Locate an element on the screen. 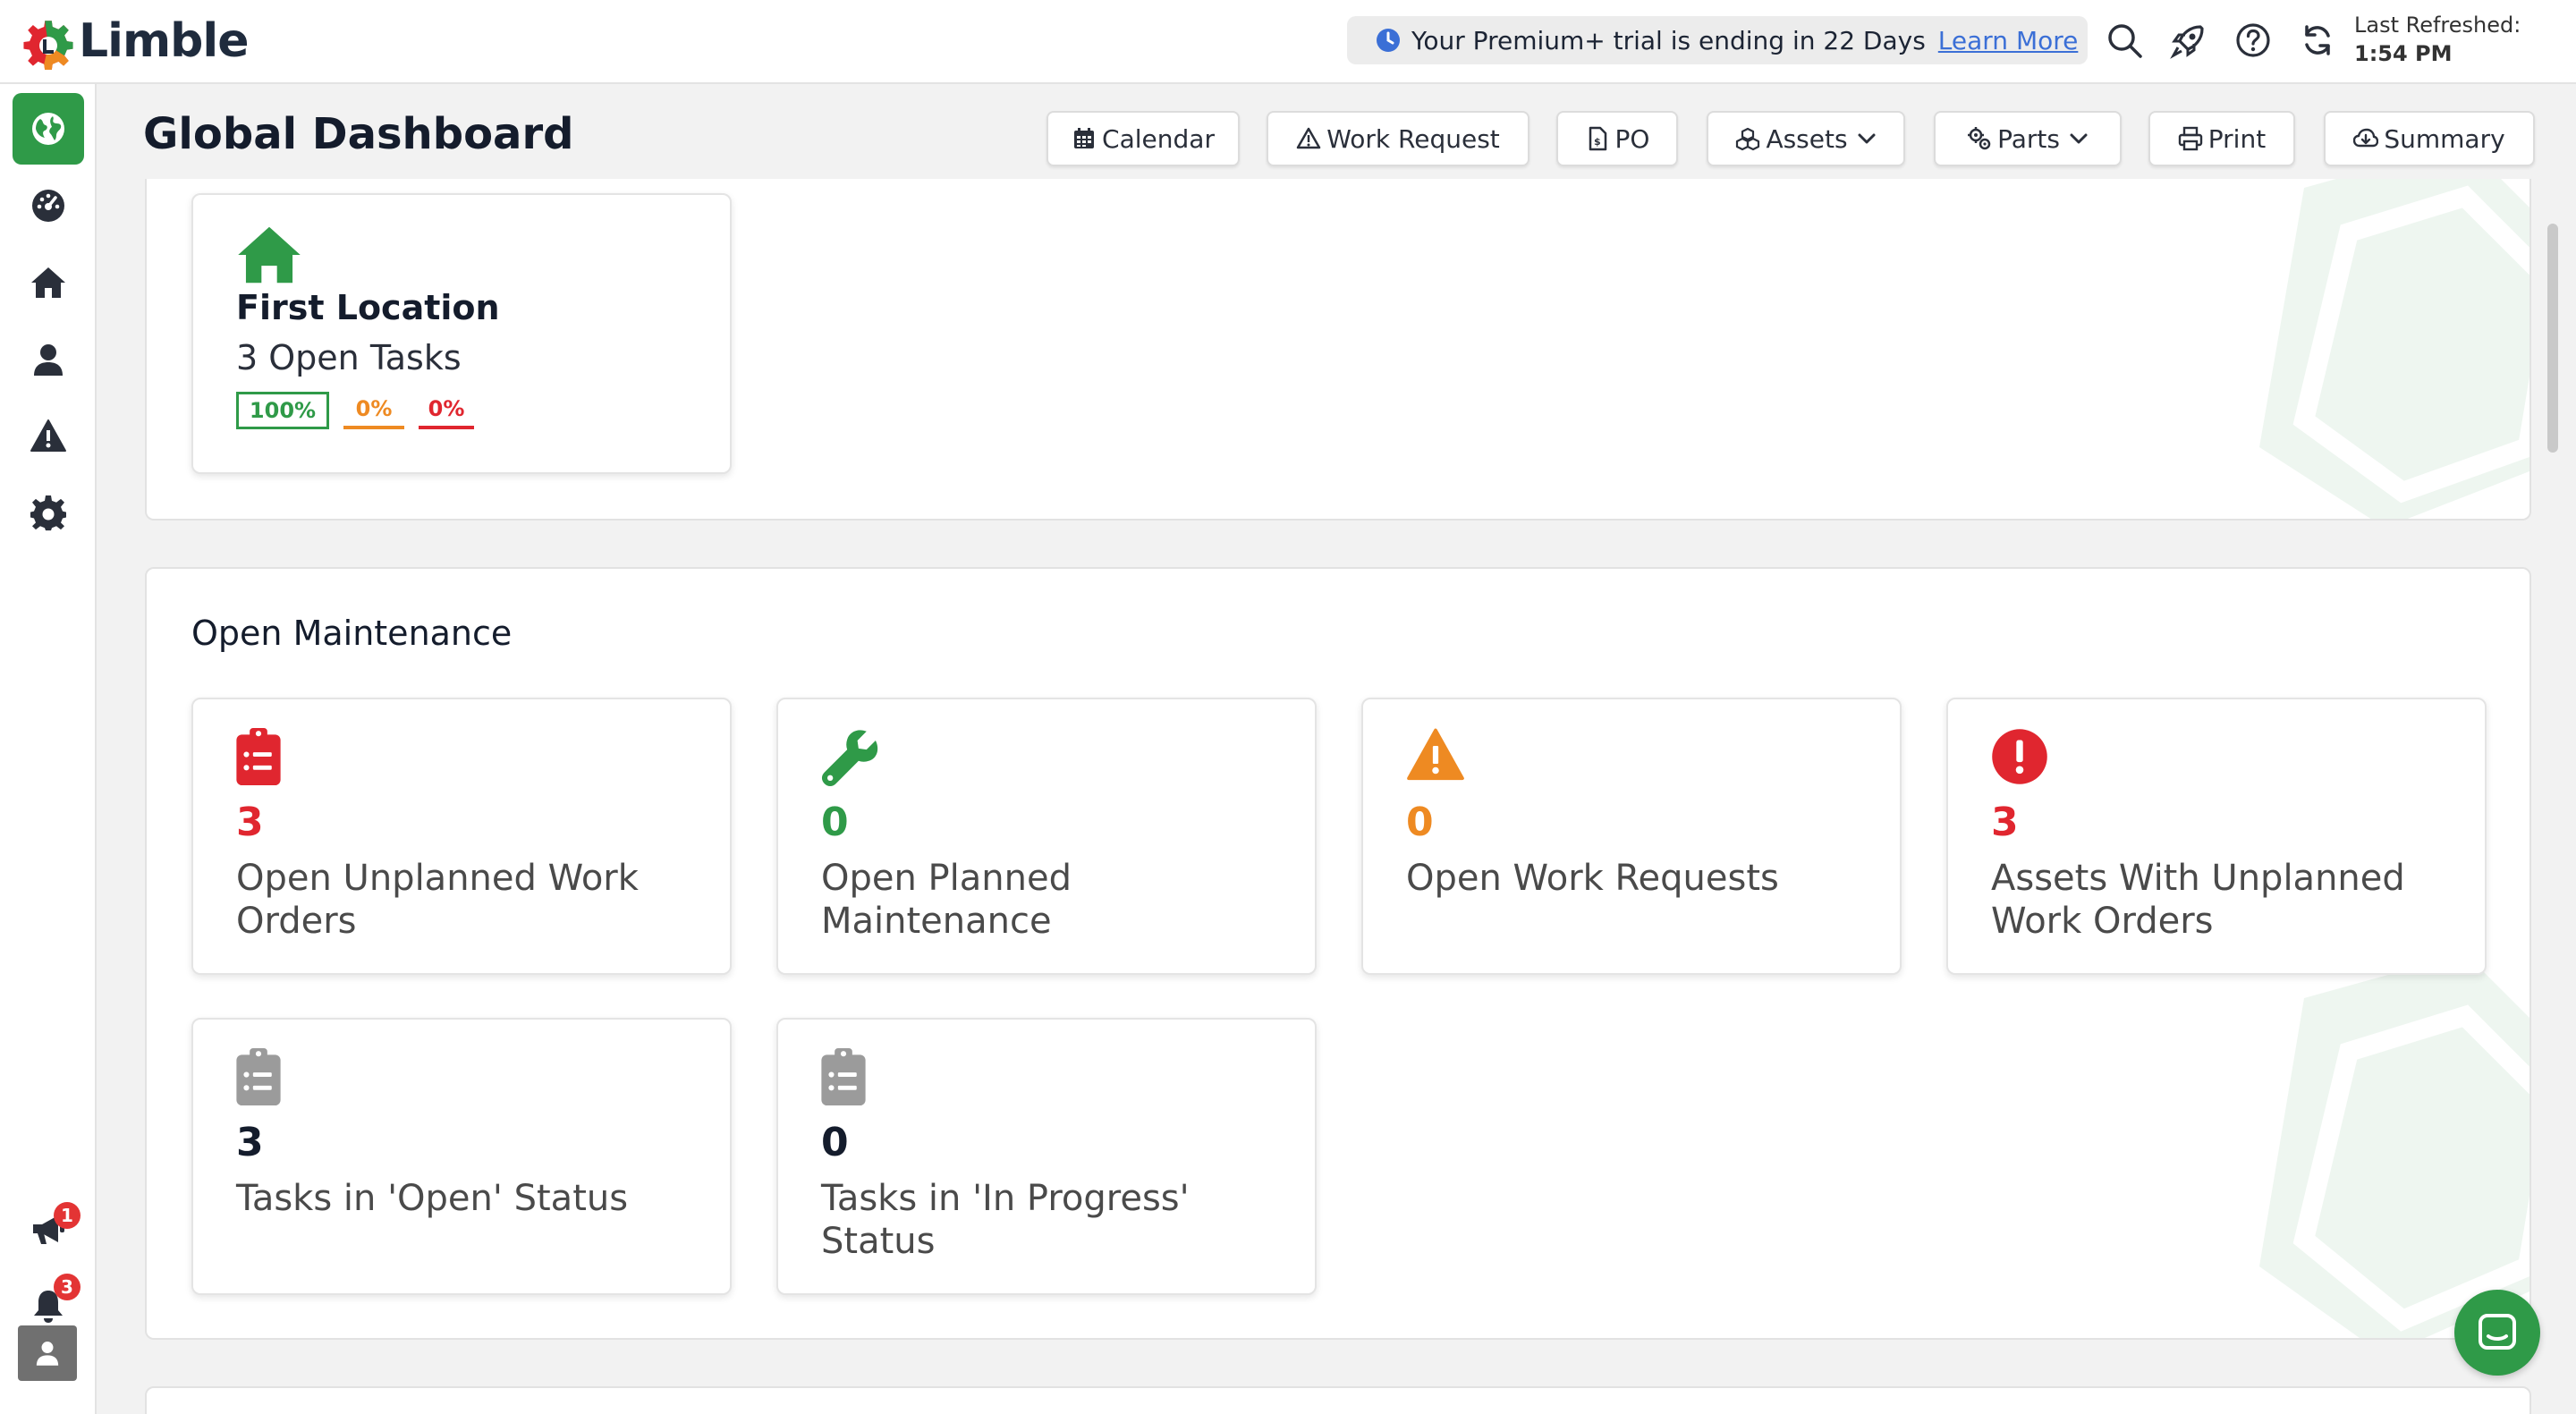 The image size is (2576, 1414). exclamation-circle-icon is located at coordinates (2019, 756).